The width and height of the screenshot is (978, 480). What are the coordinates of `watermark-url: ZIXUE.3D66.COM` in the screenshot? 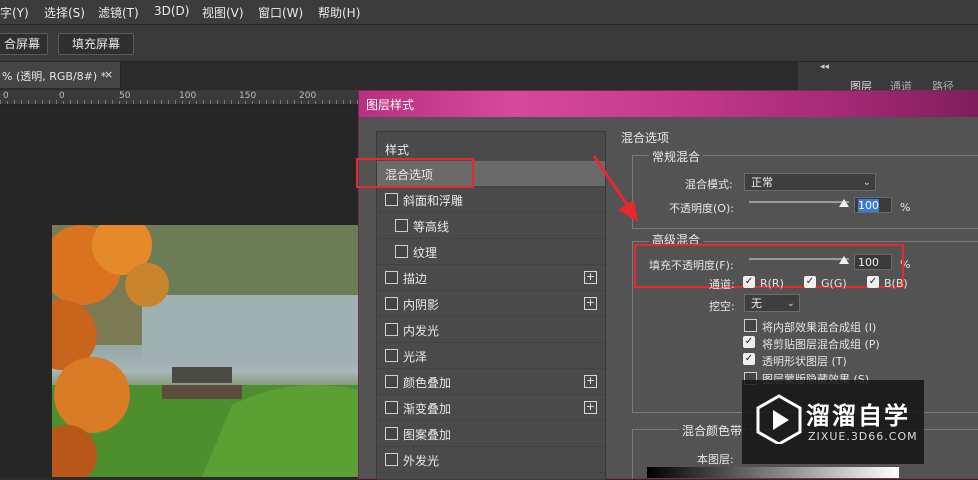 It's located at (863, 436).